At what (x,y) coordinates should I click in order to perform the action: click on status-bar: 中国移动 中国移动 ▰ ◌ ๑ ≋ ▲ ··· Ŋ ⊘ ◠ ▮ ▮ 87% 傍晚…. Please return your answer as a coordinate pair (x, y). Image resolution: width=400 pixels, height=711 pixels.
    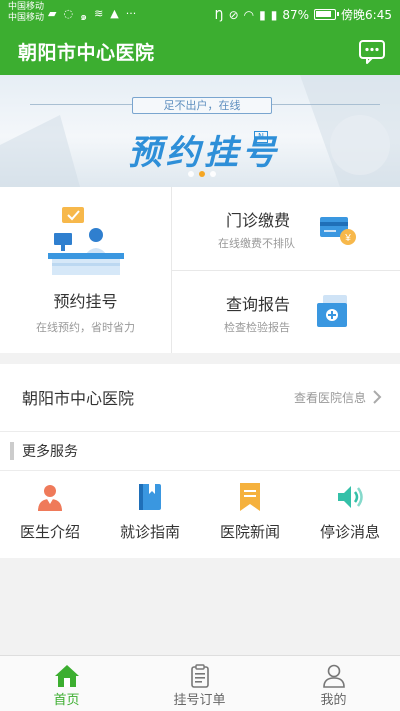
    Looking at the image, I should click on (200, 14).